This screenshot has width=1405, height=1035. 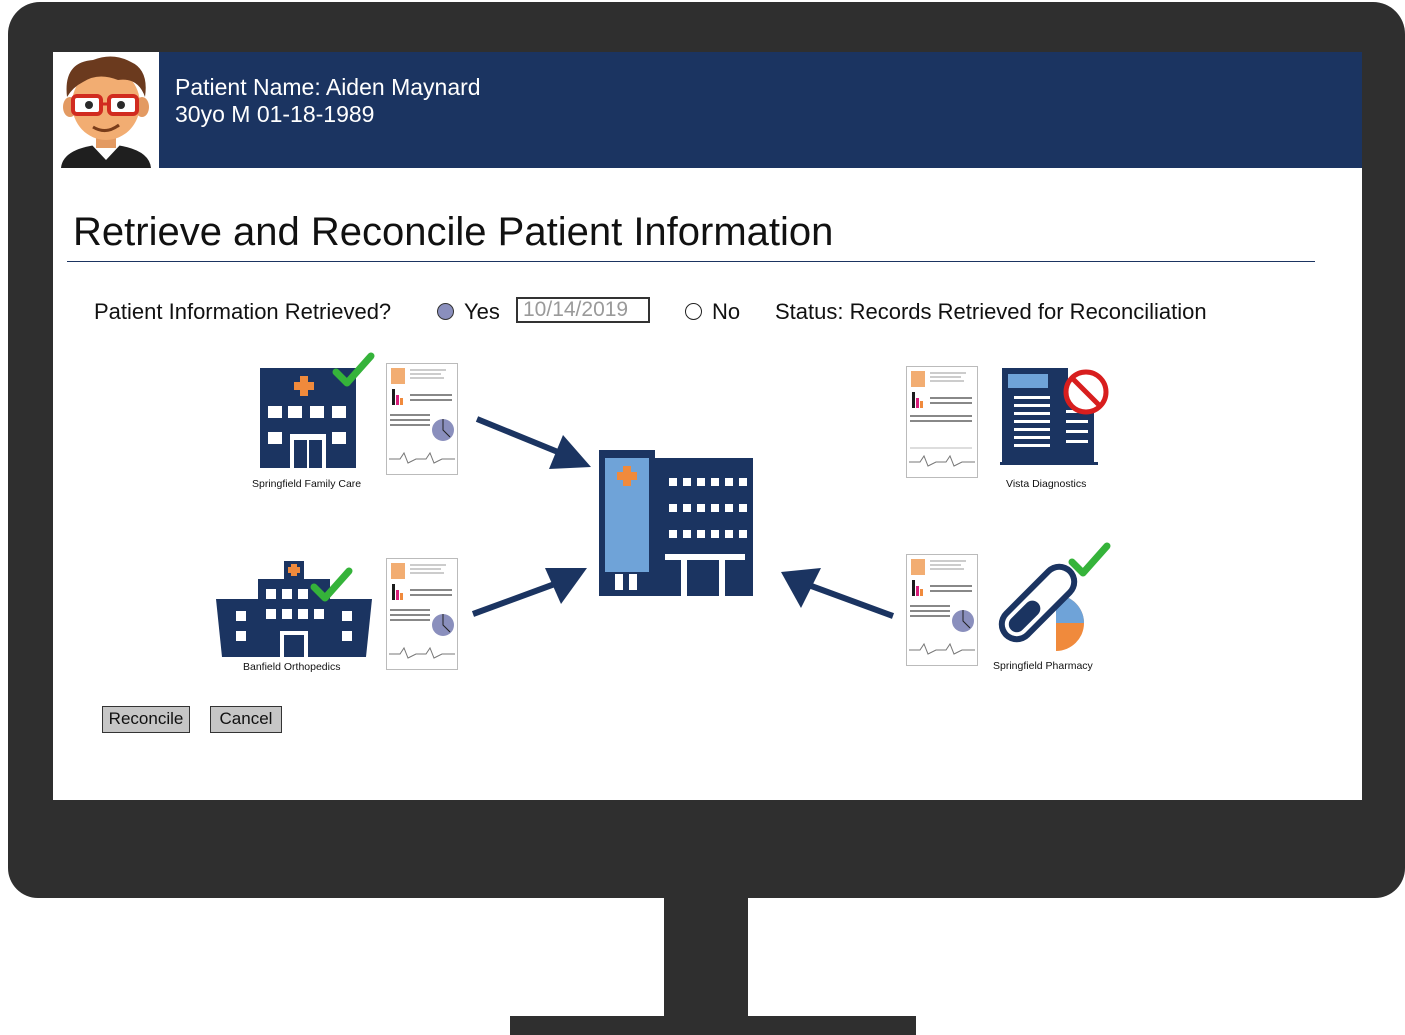 I want to click on springfield-pharmacy-record-icon, so click(x=942, y=610).